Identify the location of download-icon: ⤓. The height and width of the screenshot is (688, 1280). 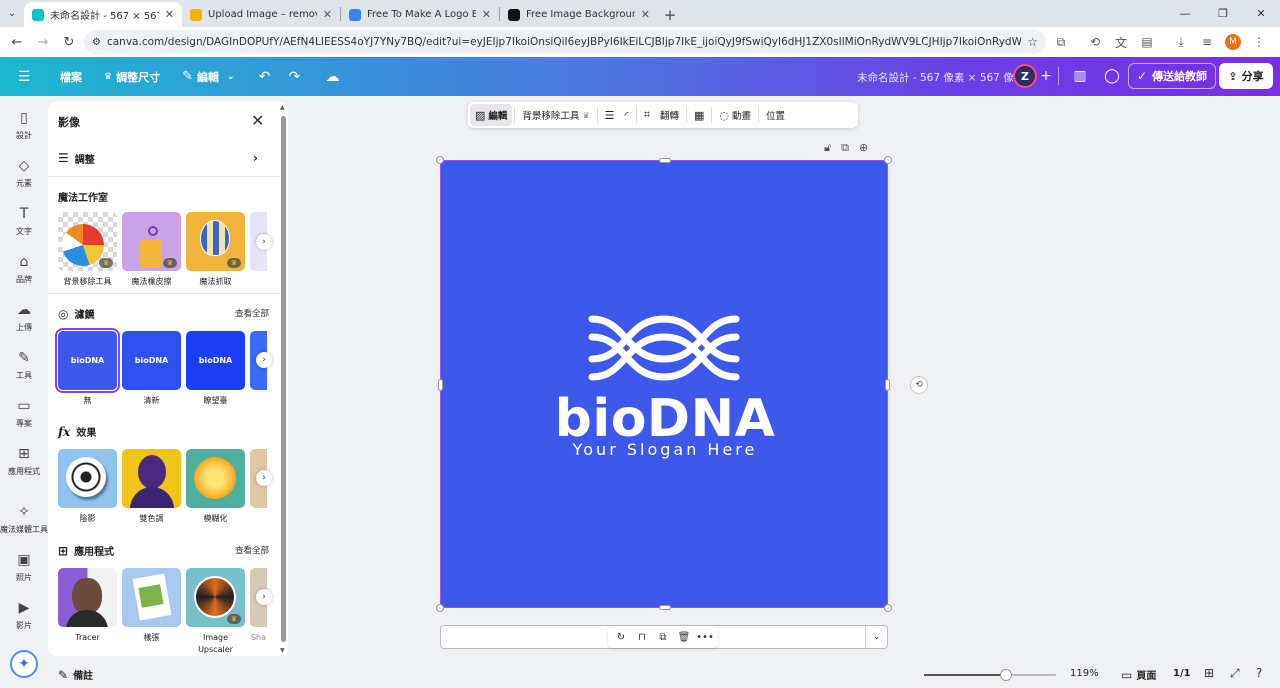
(1181, 42).